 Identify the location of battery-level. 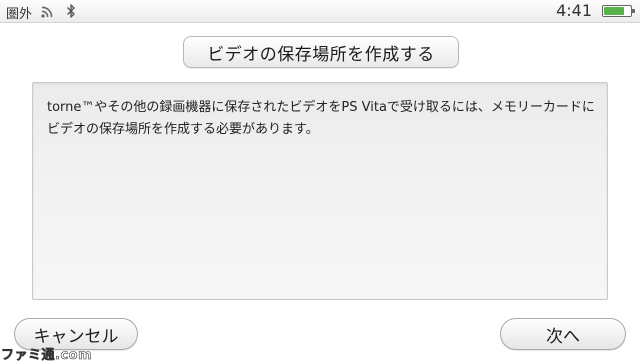
(614, 11).